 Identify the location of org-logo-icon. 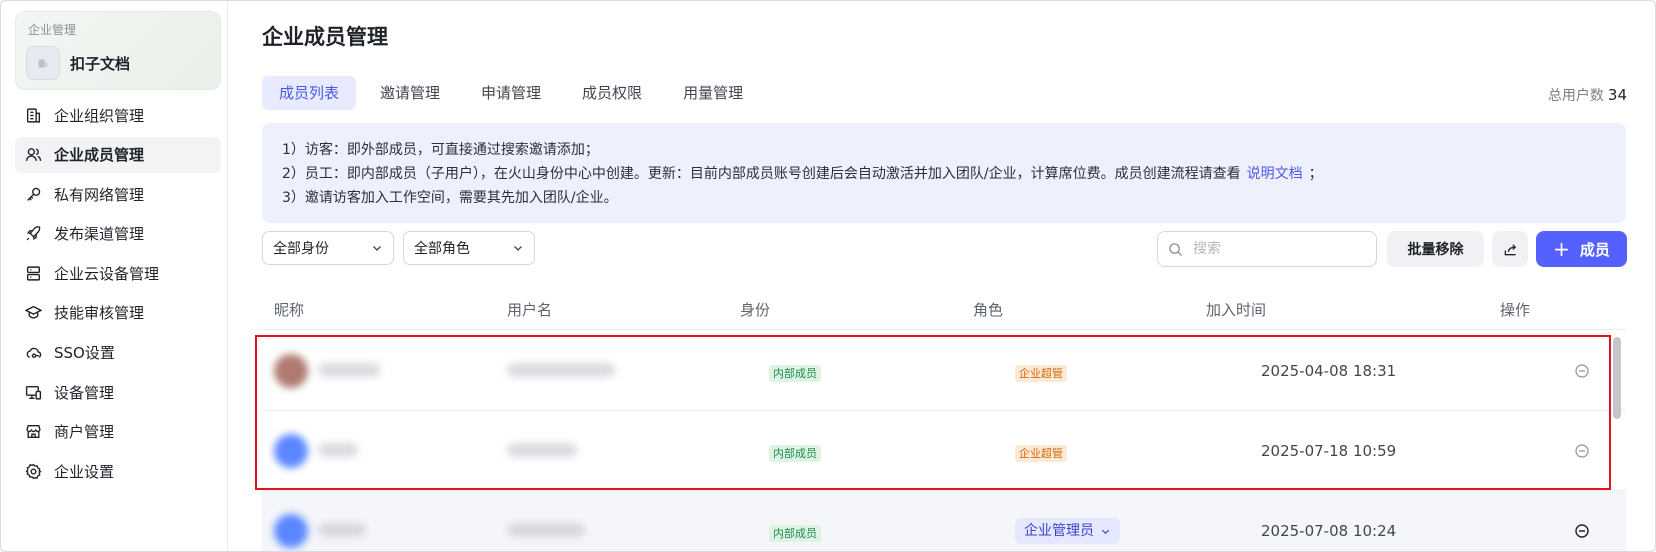
(43, 63).